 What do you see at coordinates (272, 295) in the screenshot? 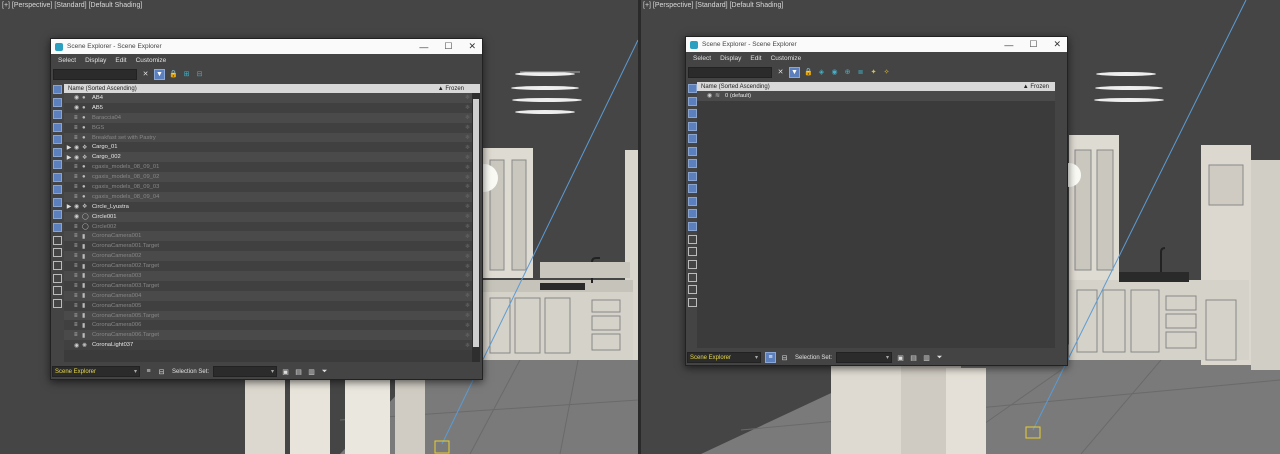
I see `table-row: ≡ ▮ CoronaCamera004 ❄` at bounding box center [272, 295].